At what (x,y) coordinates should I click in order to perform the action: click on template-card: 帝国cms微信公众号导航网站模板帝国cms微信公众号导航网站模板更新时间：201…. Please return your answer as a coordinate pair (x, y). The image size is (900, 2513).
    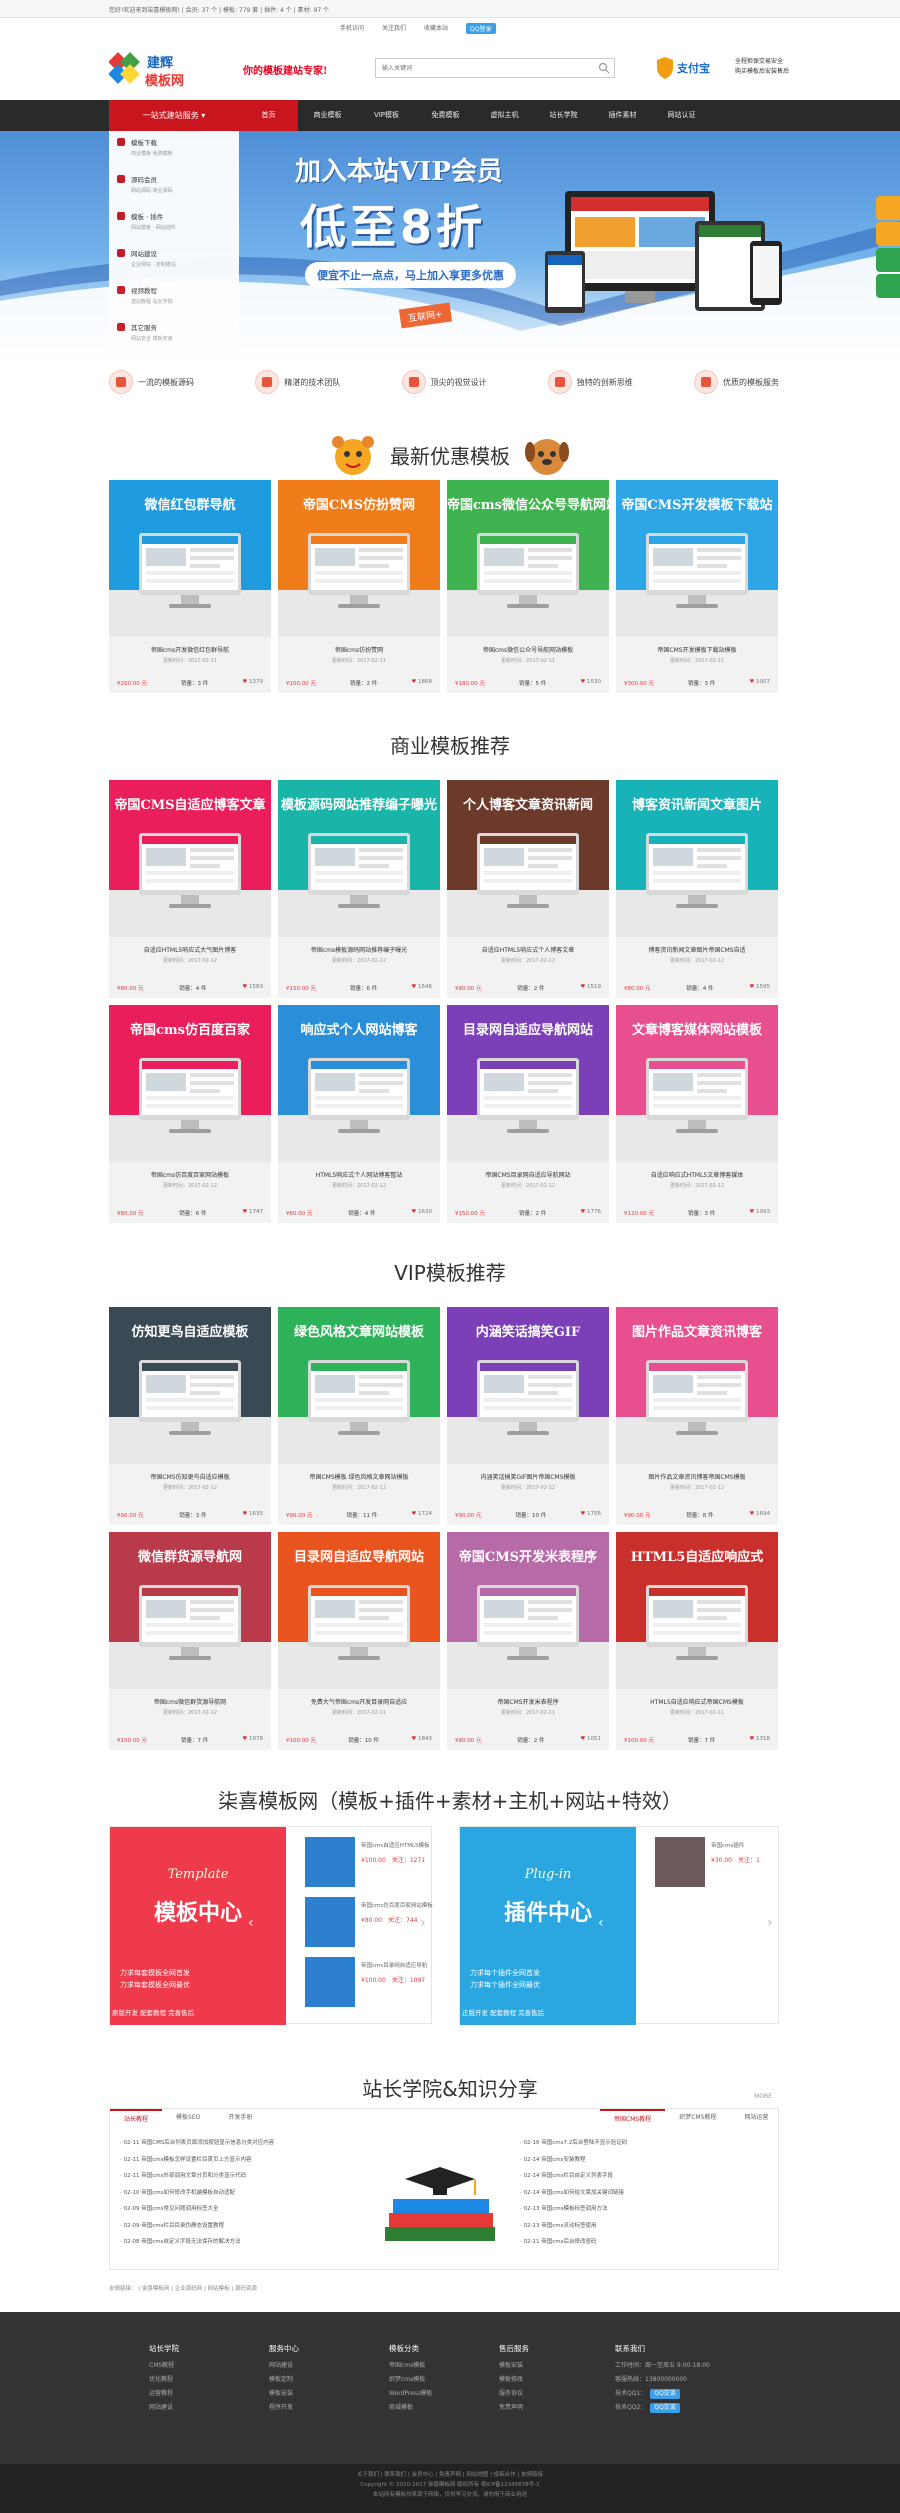
    Looking at the image, I should click on (528, 586).